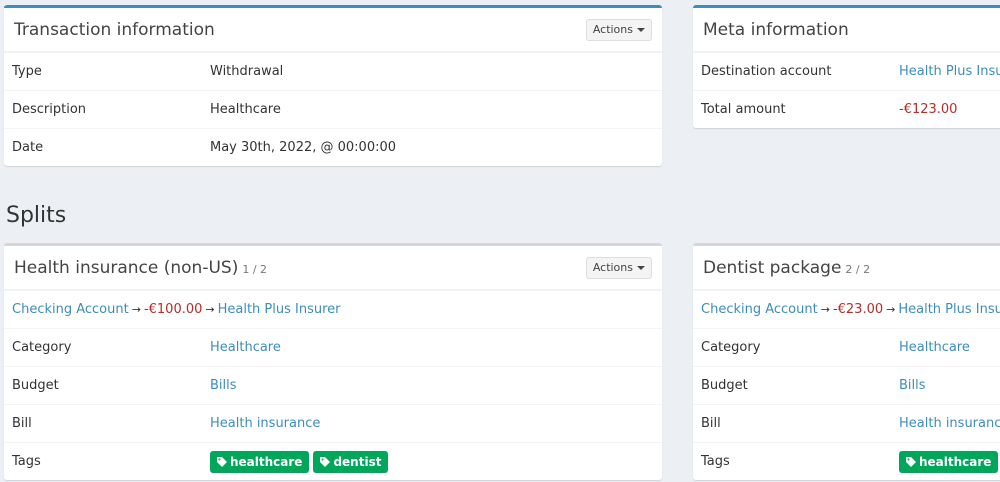 This screenshot has width=1000, height=482. Describe the element at coordinates (245, 109) in the screenshot. I see `description-value: Healthcare` at that location.